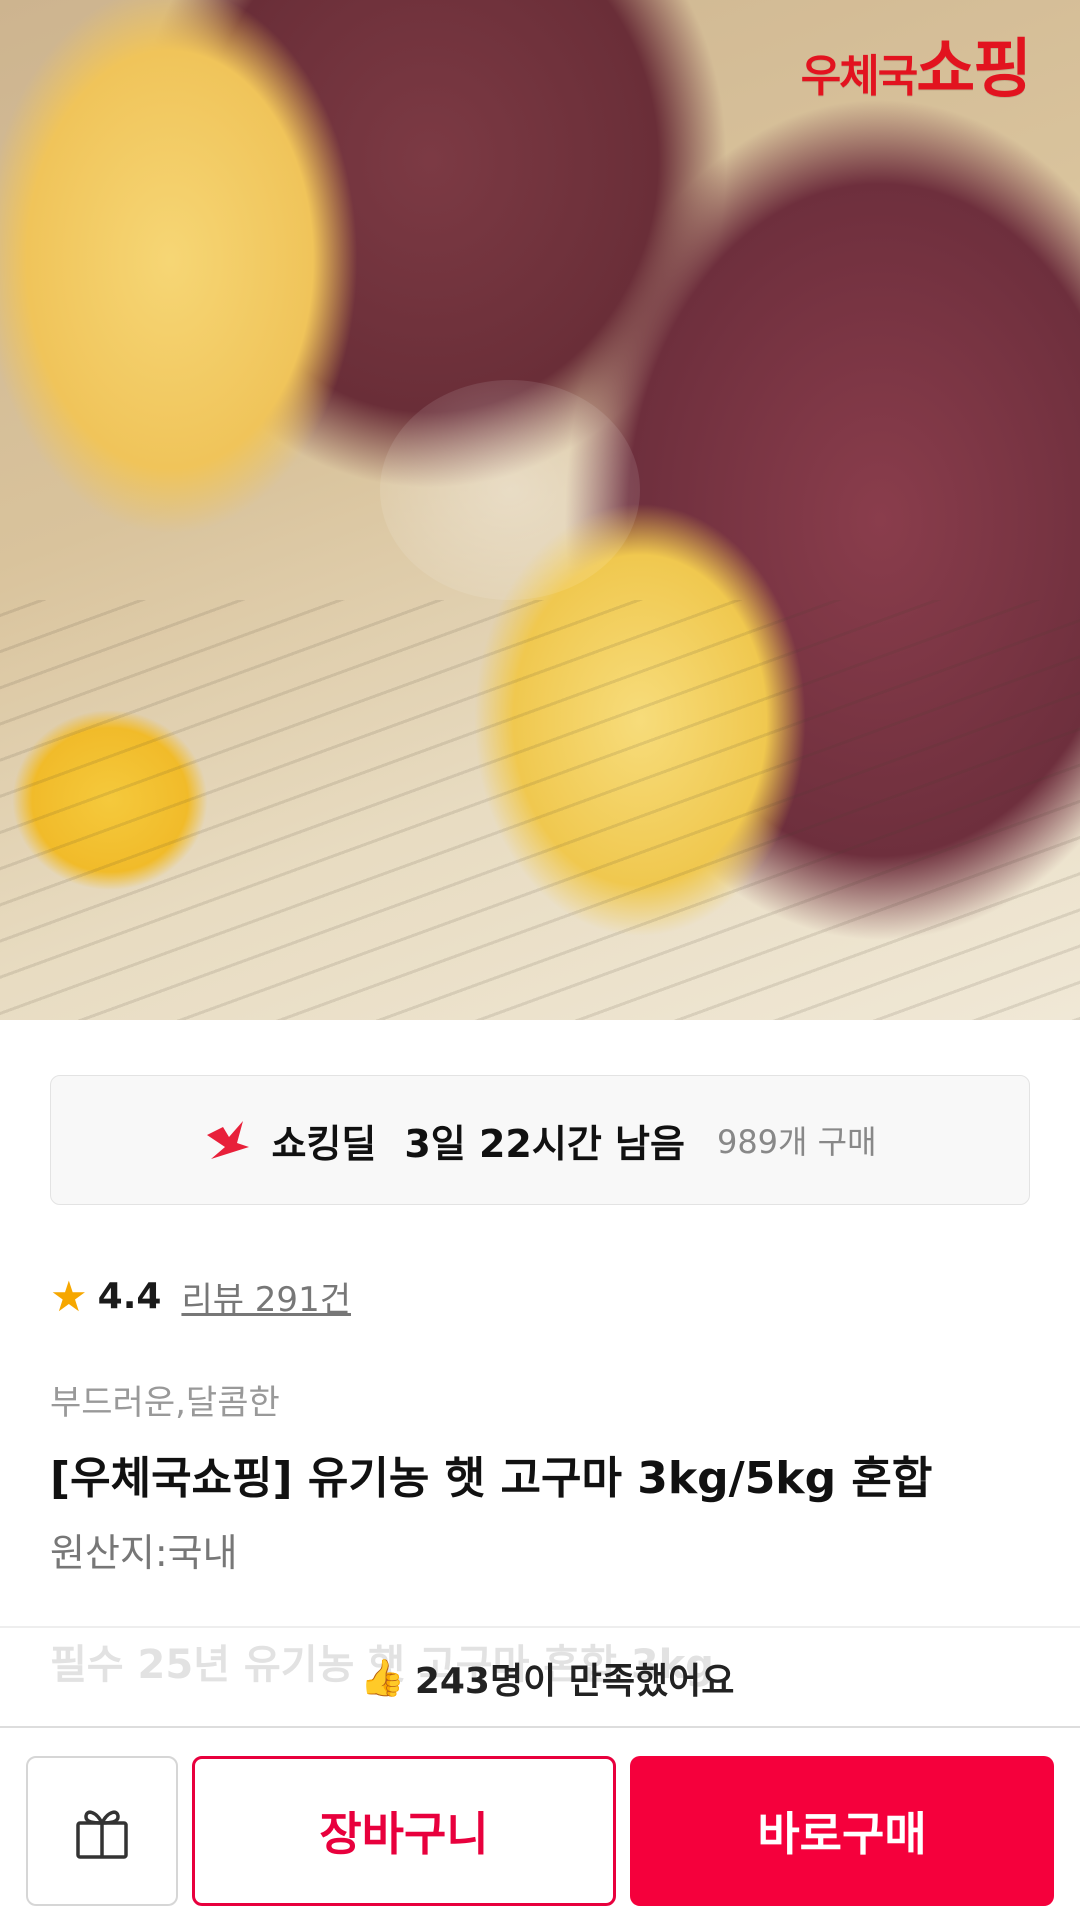 Image resolution: width=1080 pixels, height=1922 pixels. I want to click on shocking-deal-icon, so click(228, 1140).